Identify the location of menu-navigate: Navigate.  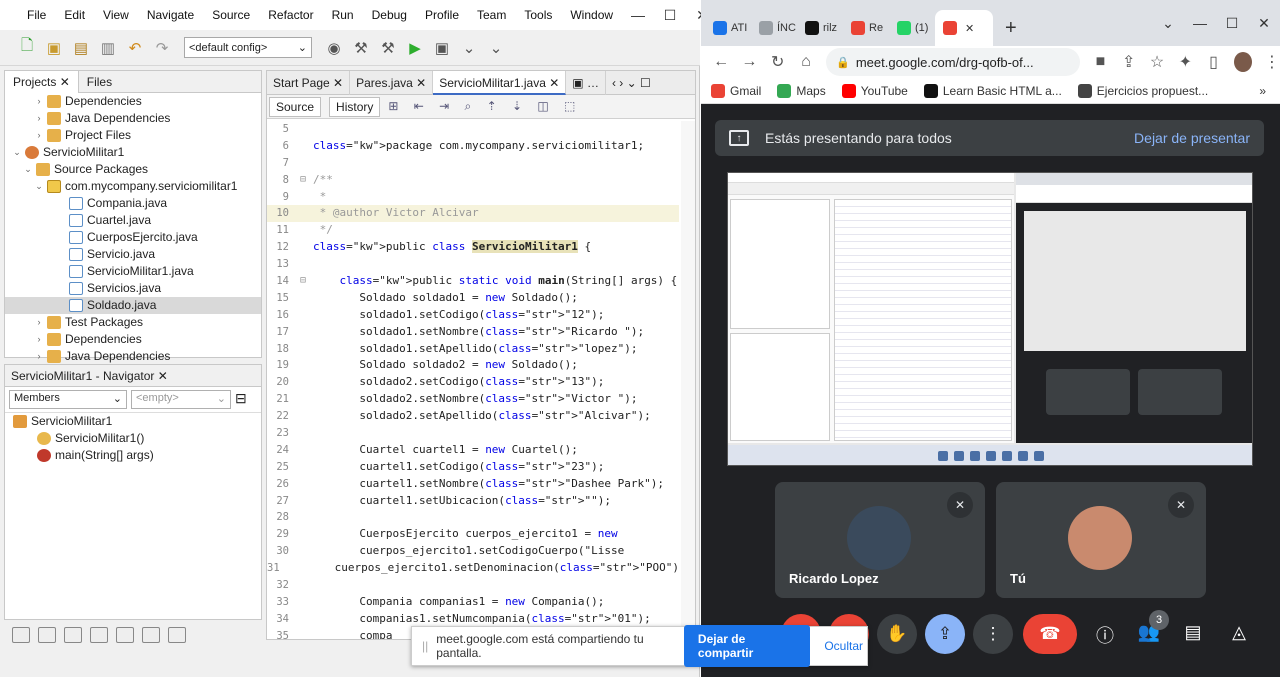
(170, 15).